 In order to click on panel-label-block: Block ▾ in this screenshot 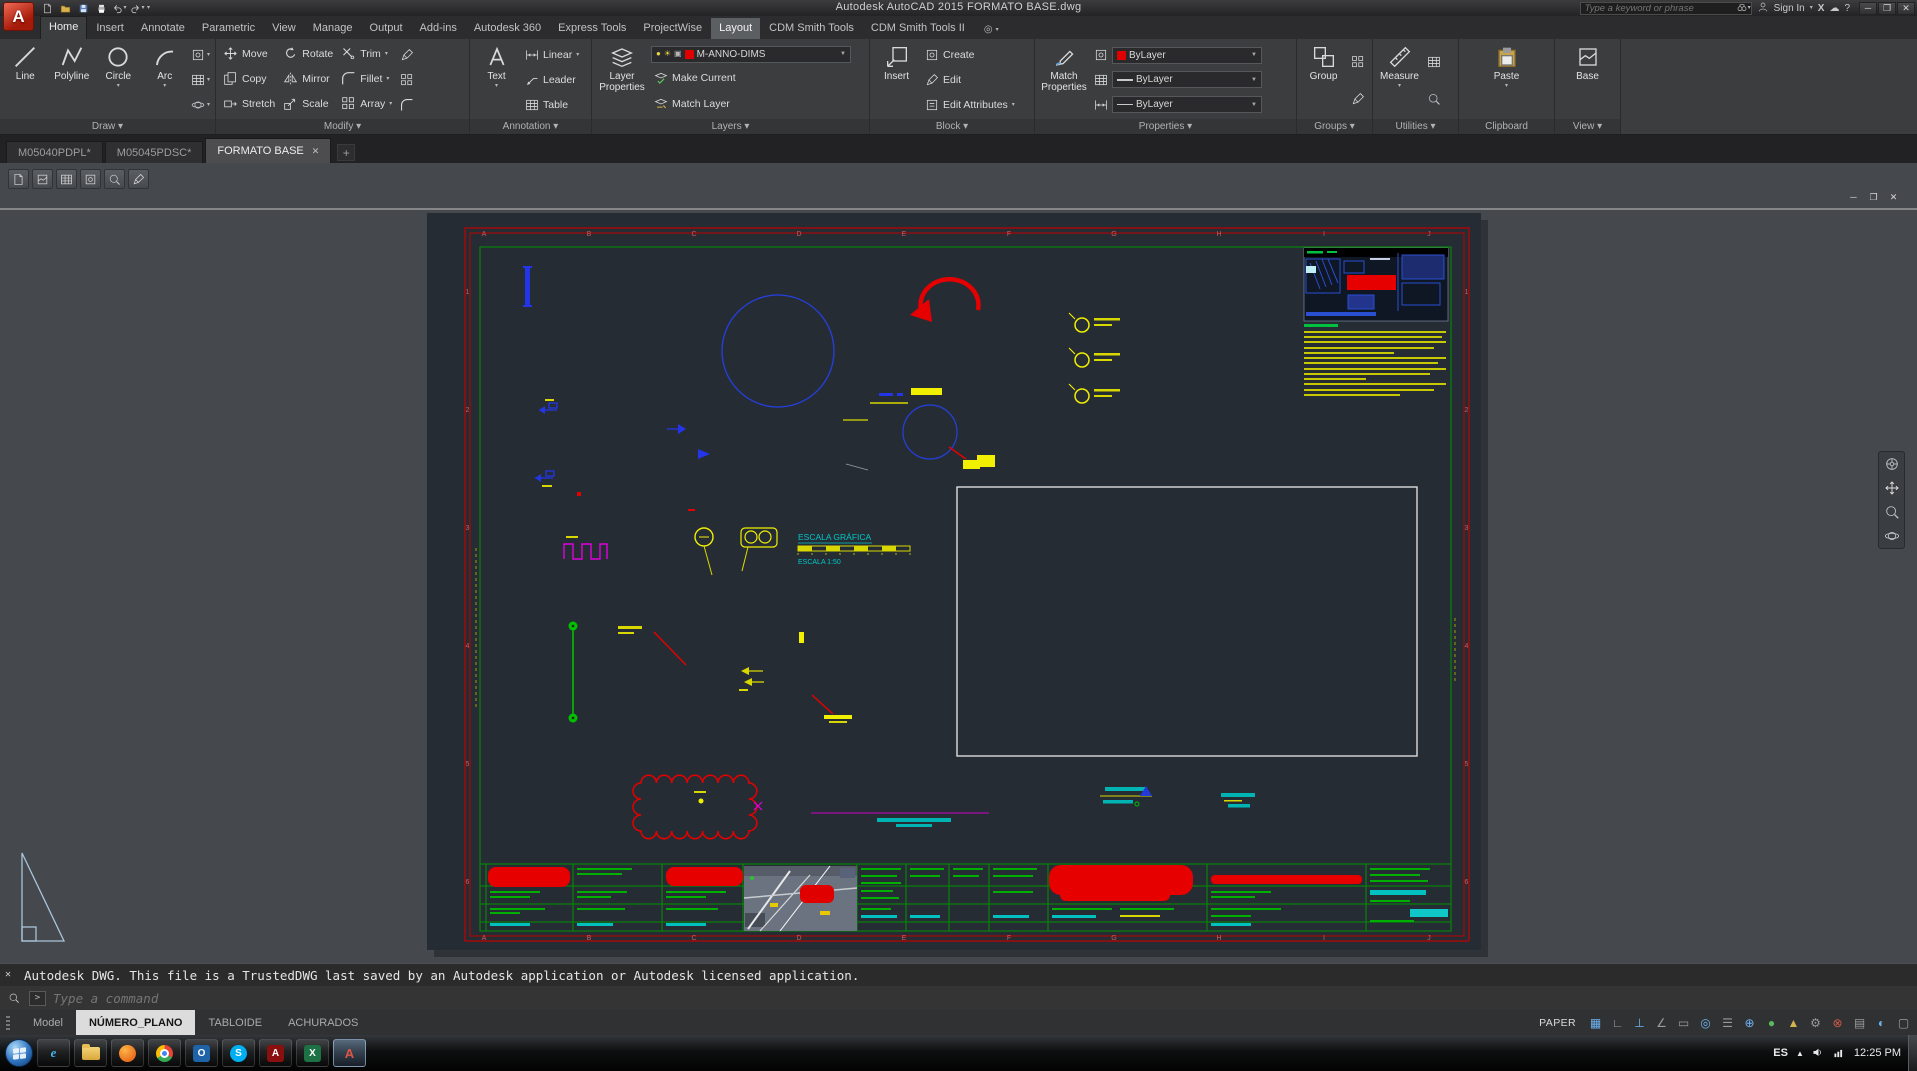, I will do `click(952, 126)`.